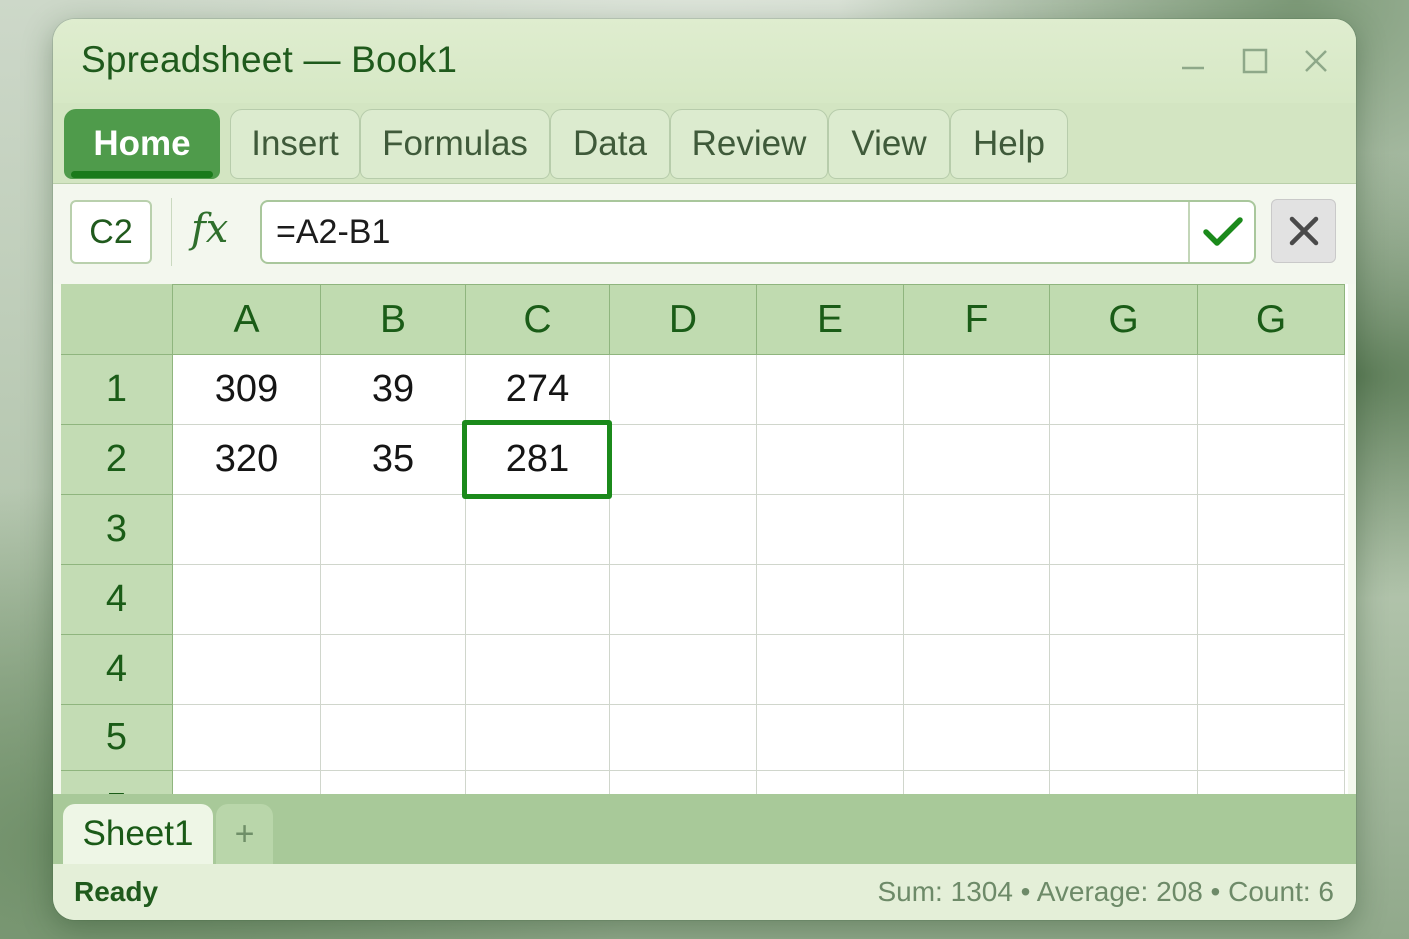 The height and width of the screenshot is (939, 1409). What do you see at coordinates (1255, 61) in the screenshot?
I see `maximize-button` at bounding box center [1255, 61].